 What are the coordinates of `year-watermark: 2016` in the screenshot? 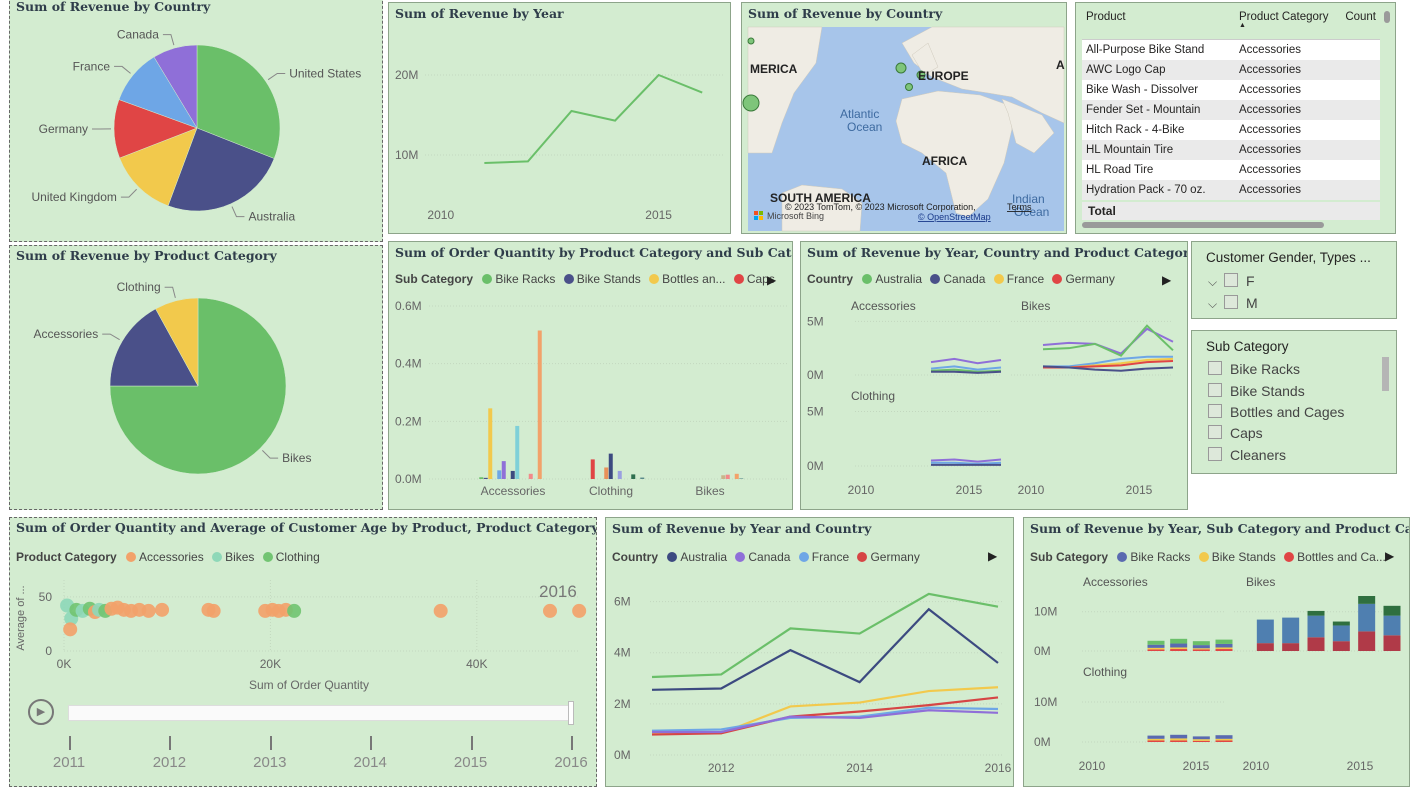 It's located at (558, 591).